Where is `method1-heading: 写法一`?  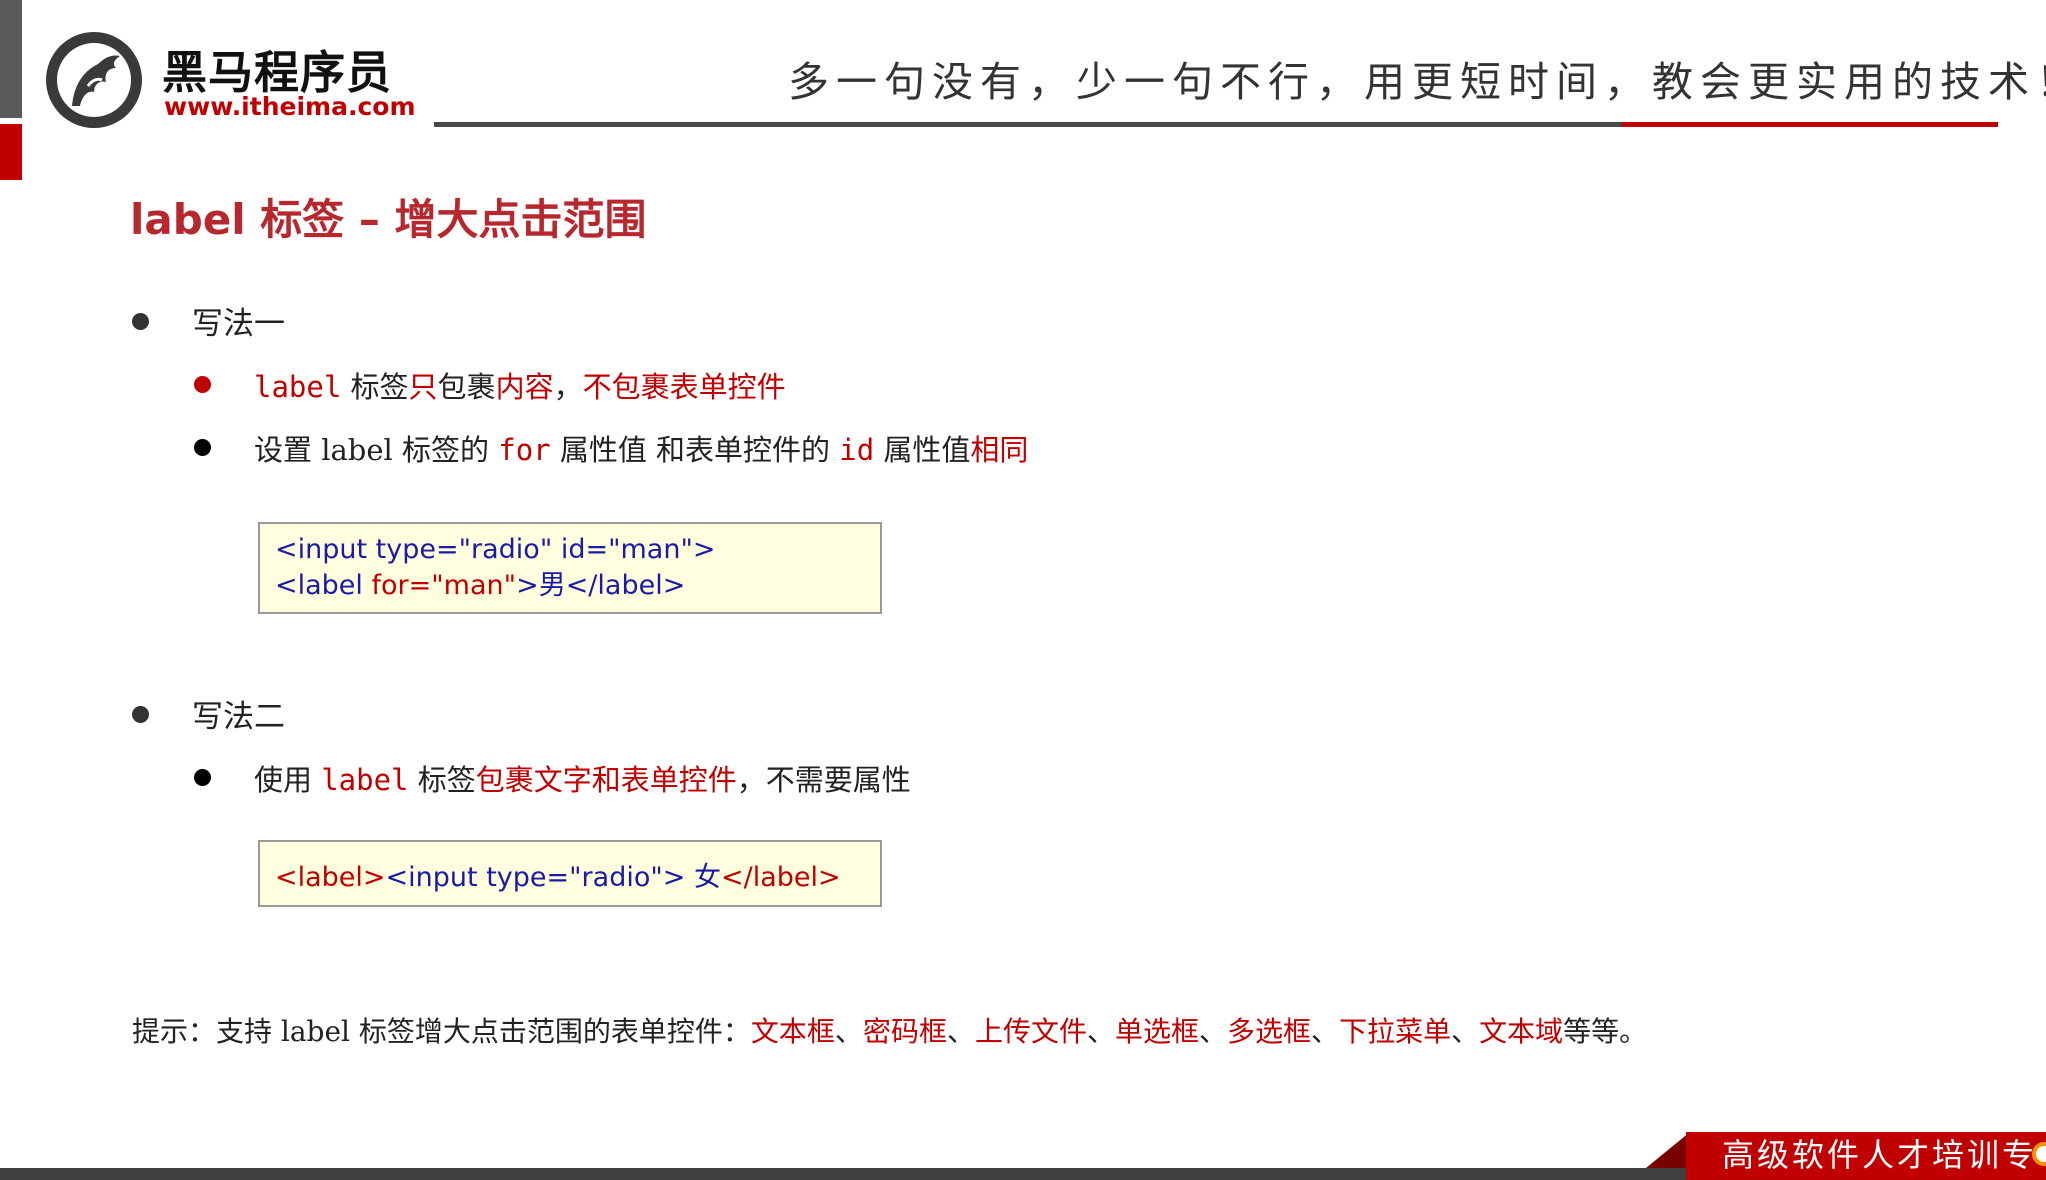 method1-heading: 写法一 is located at coordinates (238, 324).